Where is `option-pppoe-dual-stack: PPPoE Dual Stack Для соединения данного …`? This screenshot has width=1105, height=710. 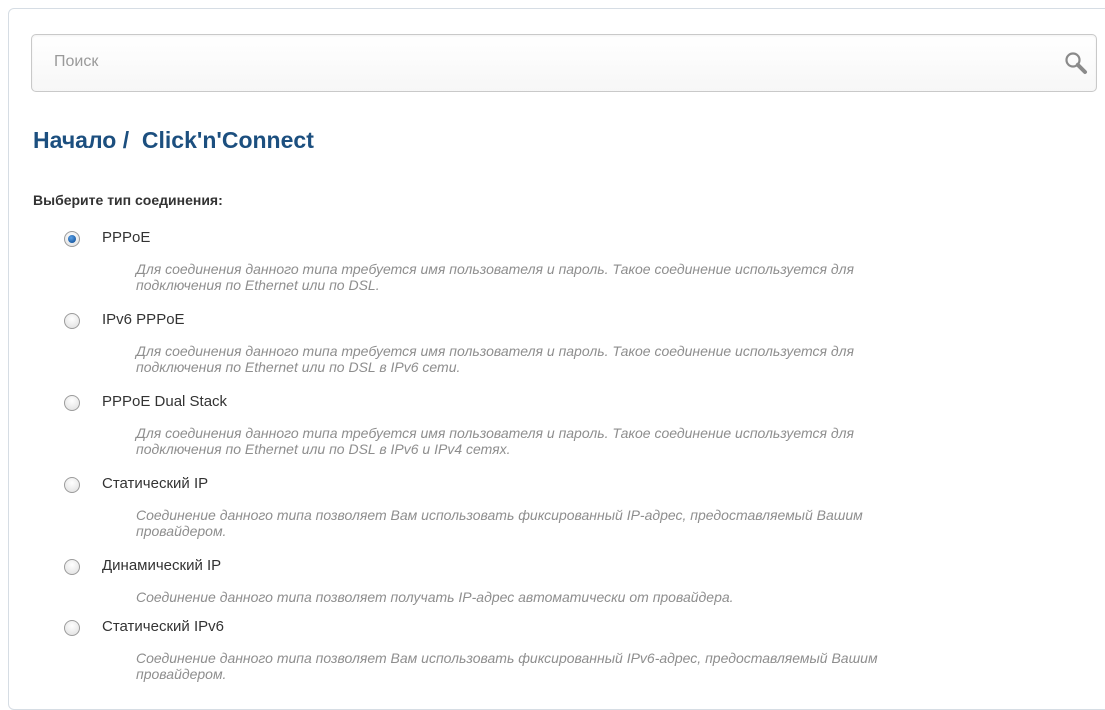 option-pppoe-dual-stack: PPPoE Dual Stack Для соединения данного … is located at coordinates (510, 433).